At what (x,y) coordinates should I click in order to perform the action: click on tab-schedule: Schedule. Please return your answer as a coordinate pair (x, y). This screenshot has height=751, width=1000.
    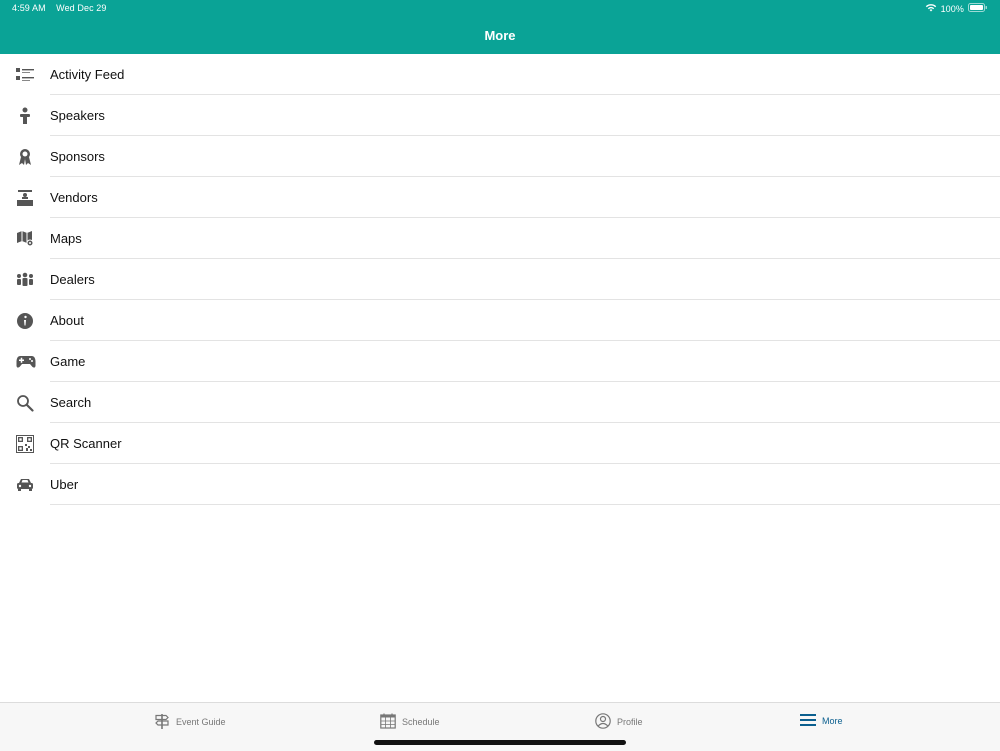
    Looking at the image, I should click on (410, 722).